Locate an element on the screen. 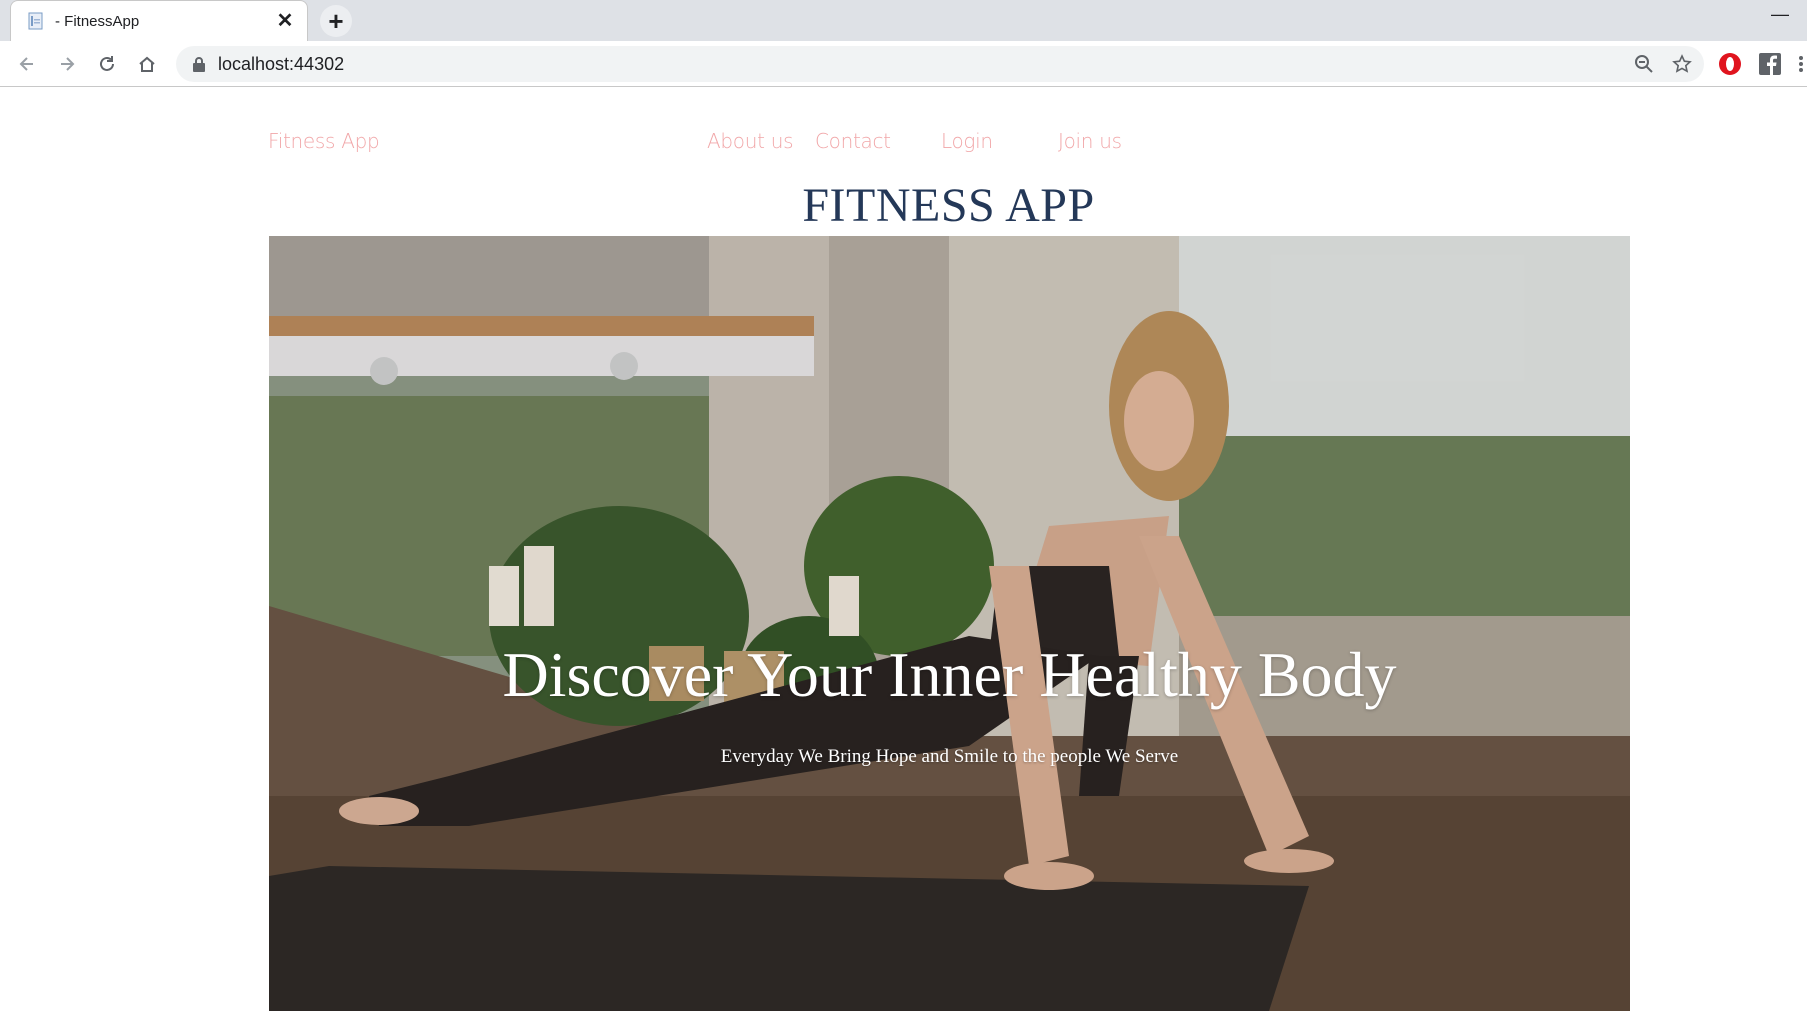  reload-icon is located at coordinates (107, 64).